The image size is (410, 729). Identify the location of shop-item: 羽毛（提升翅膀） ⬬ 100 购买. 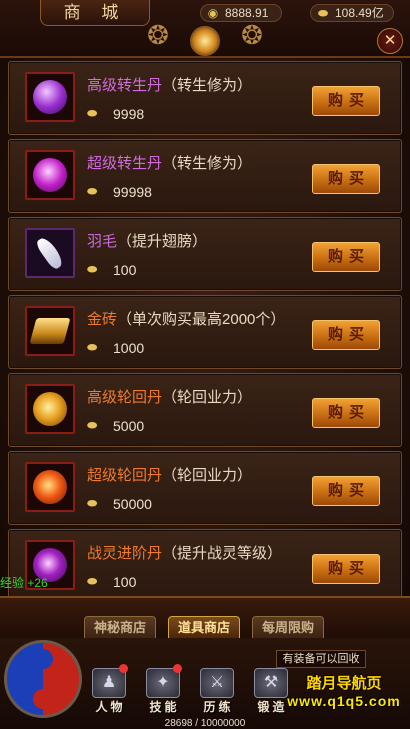
(205, 254).